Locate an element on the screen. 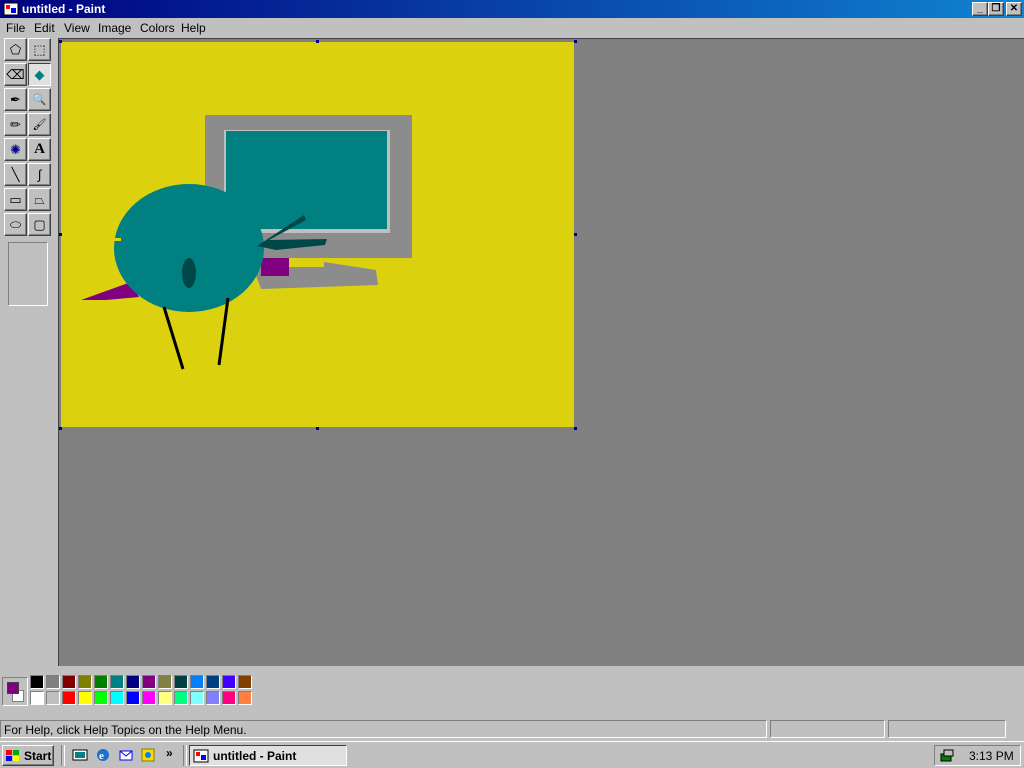 The width and height of the screenshot is (1024, 768). polygon-tool: ⏢ is located at coordinates (39, 199).